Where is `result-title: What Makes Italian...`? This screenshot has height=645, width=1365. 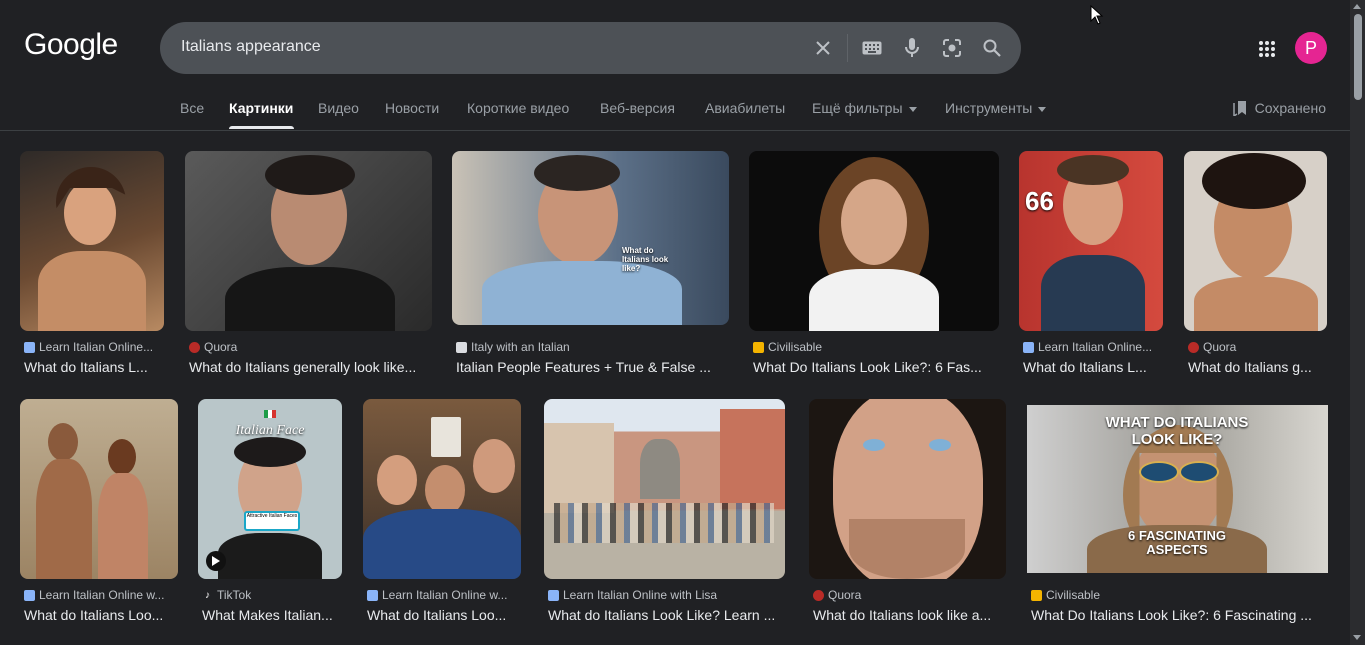 result-title: What Makes Italian... is located at coordinates (272, 615).